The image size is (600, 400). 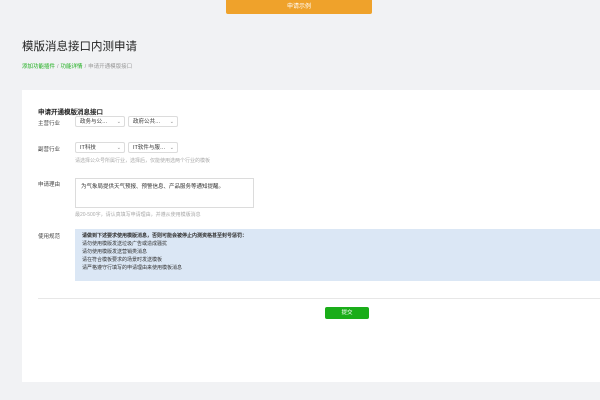 I want to click on notice-label: 使用规范, so click(x=49, y=237).